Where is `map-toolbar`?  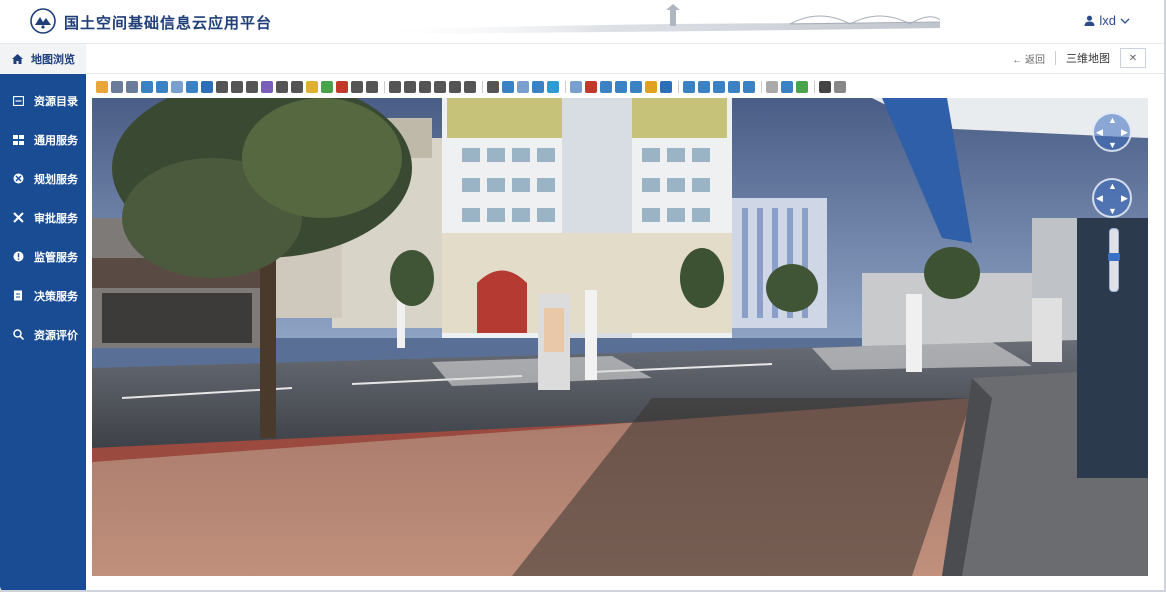
map-toolbar is located at coordinates (620, 87).